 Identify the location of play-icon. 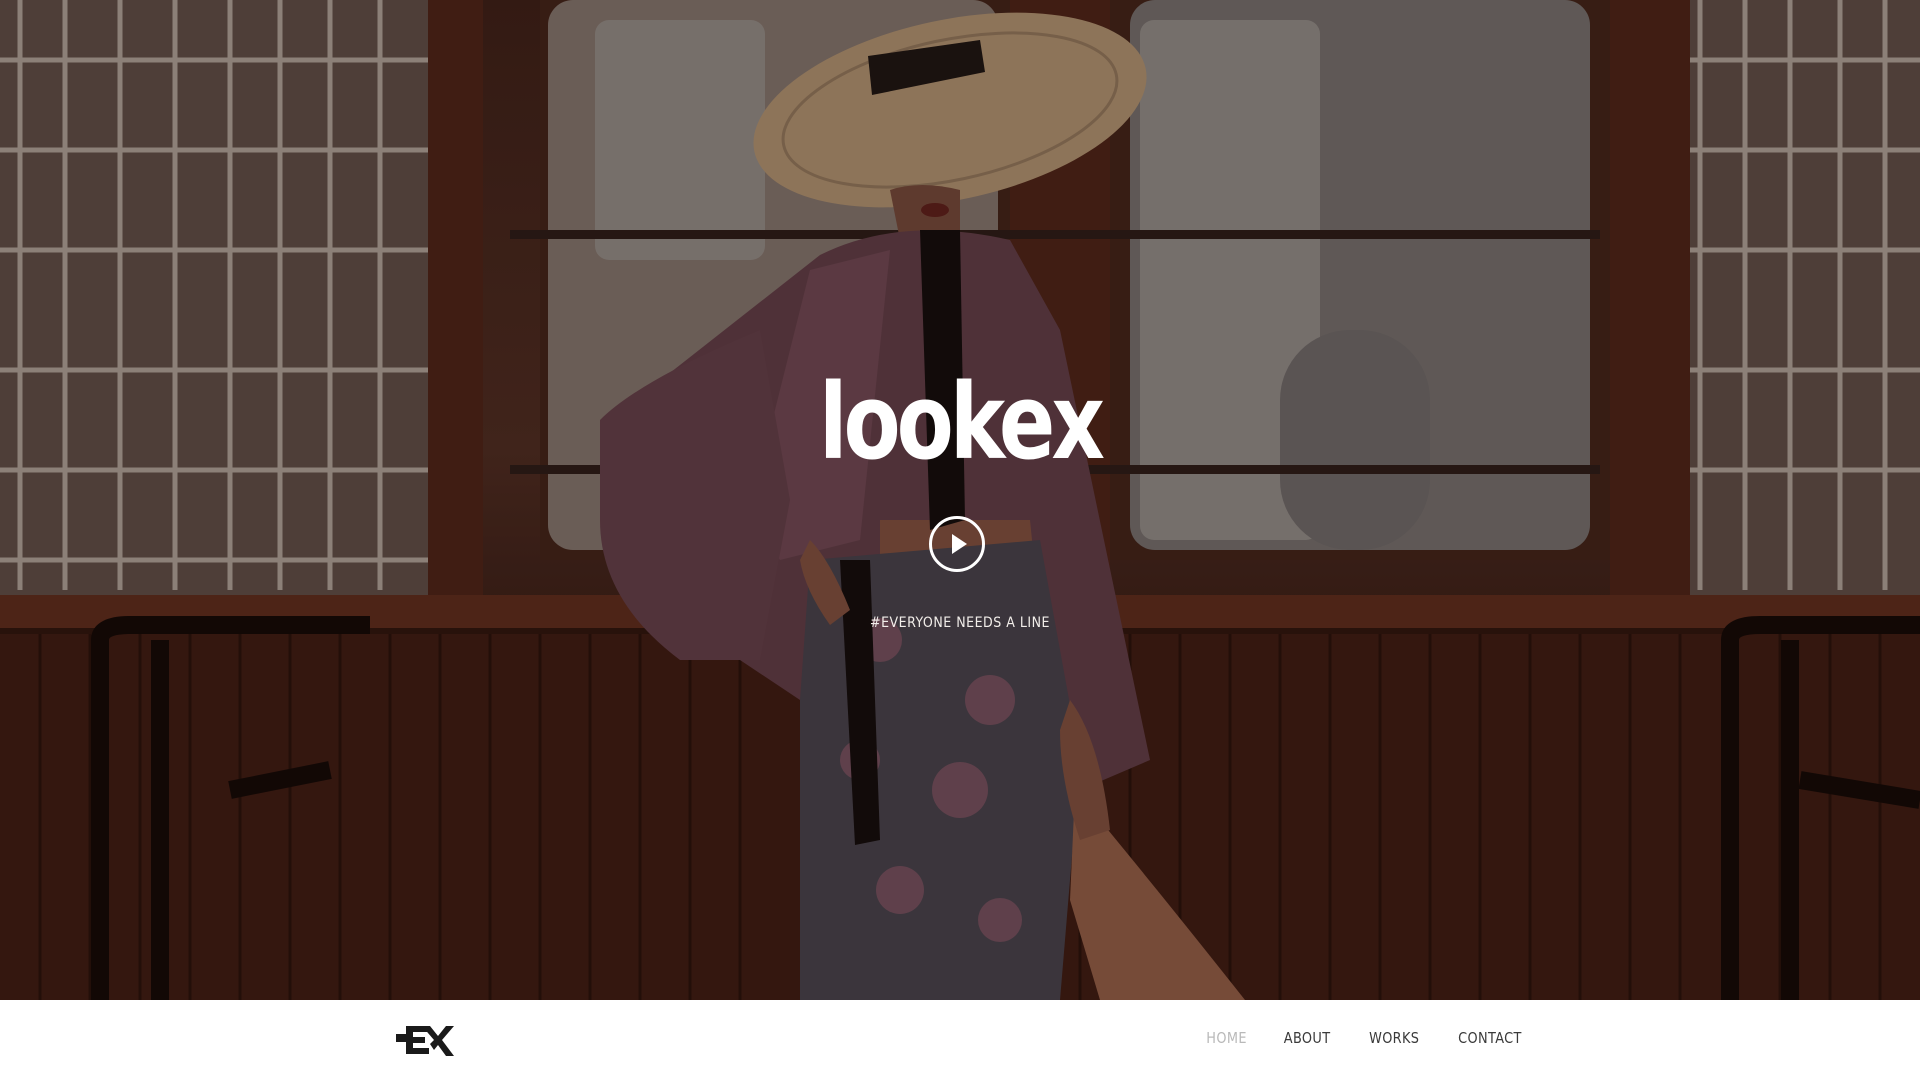
(959, 544).